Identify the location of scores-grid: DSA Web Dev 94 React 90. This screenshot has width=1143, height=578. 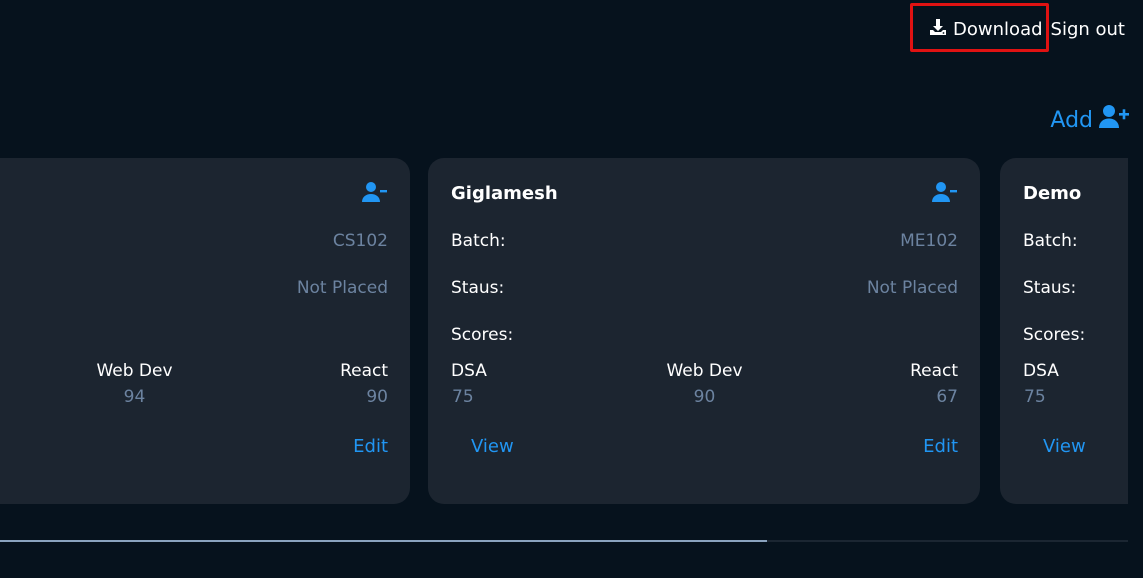
(194, 384).